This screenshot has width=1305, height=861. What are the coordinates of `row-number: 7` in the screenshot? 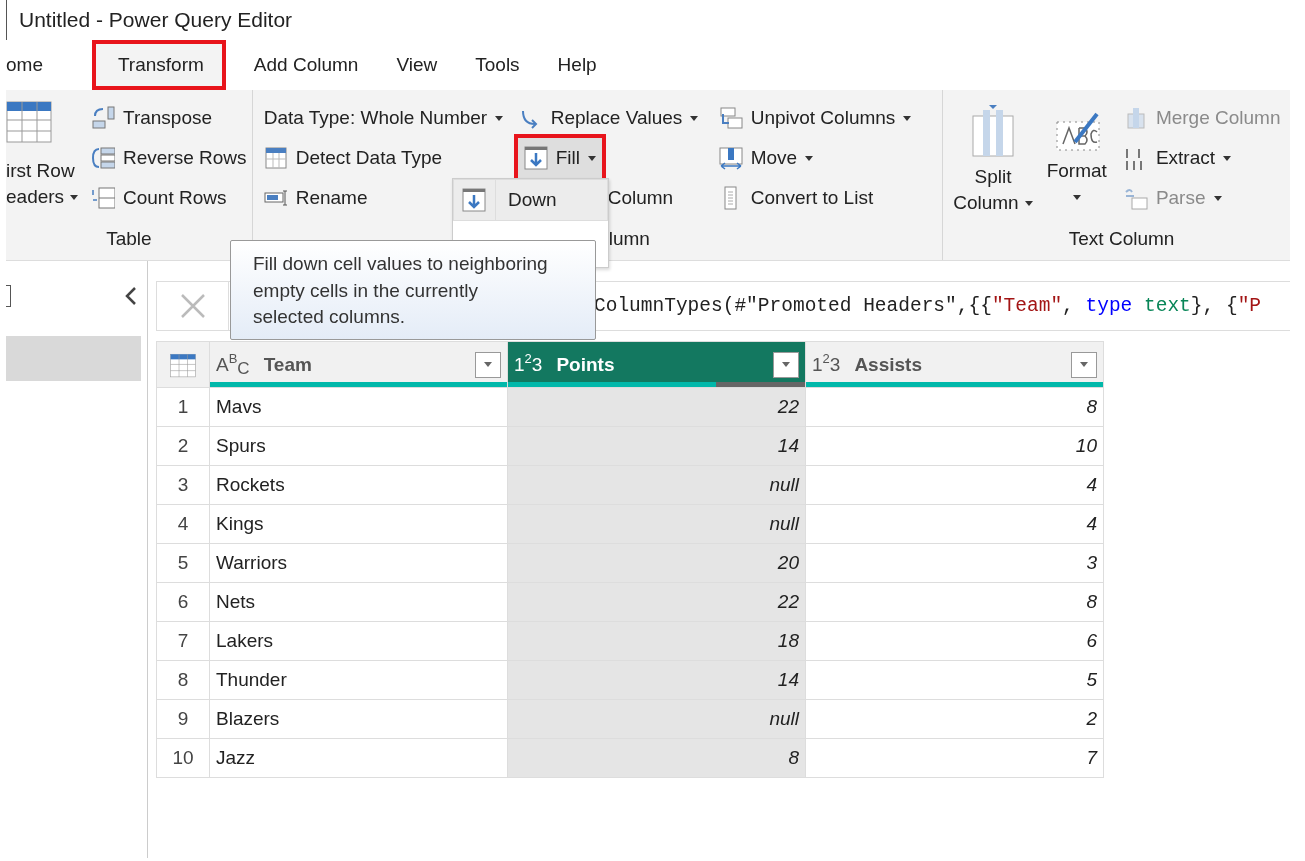 It's located at (183, 641).